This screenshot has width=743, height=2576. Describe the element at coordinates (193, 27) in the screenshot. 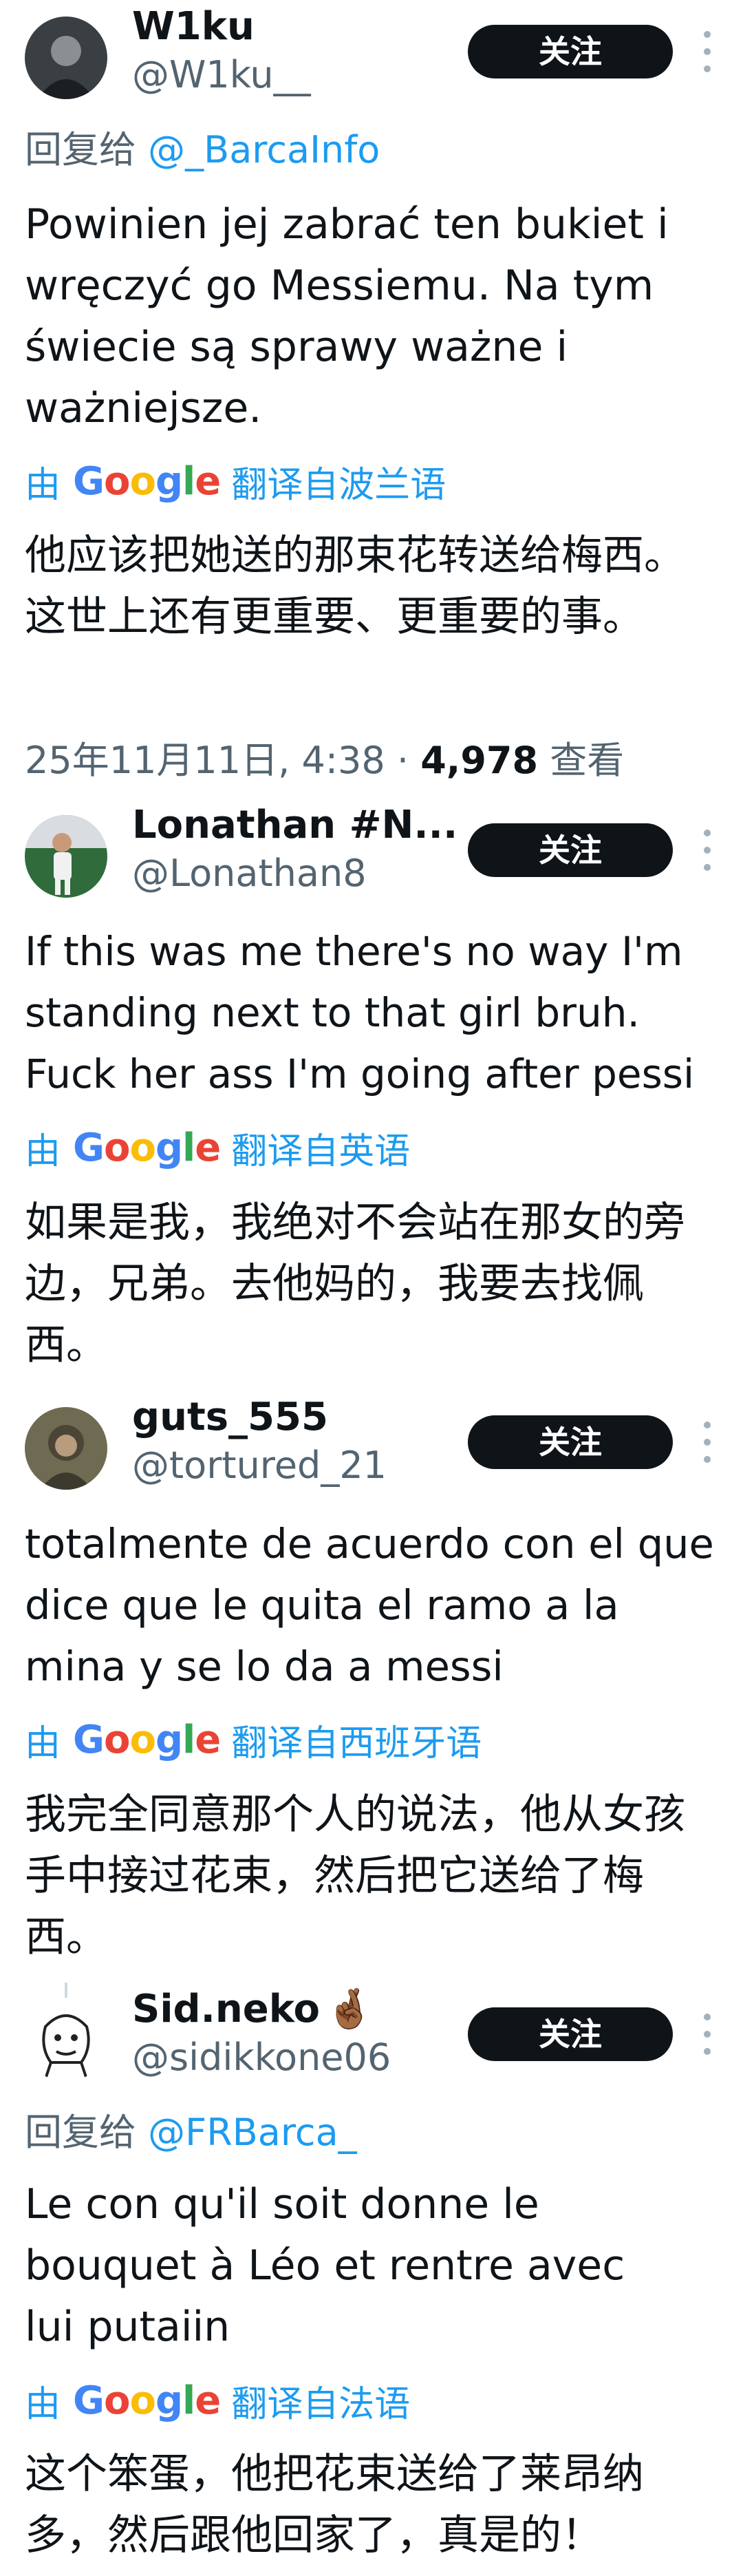

I see `display-name: W1ku` at that location.